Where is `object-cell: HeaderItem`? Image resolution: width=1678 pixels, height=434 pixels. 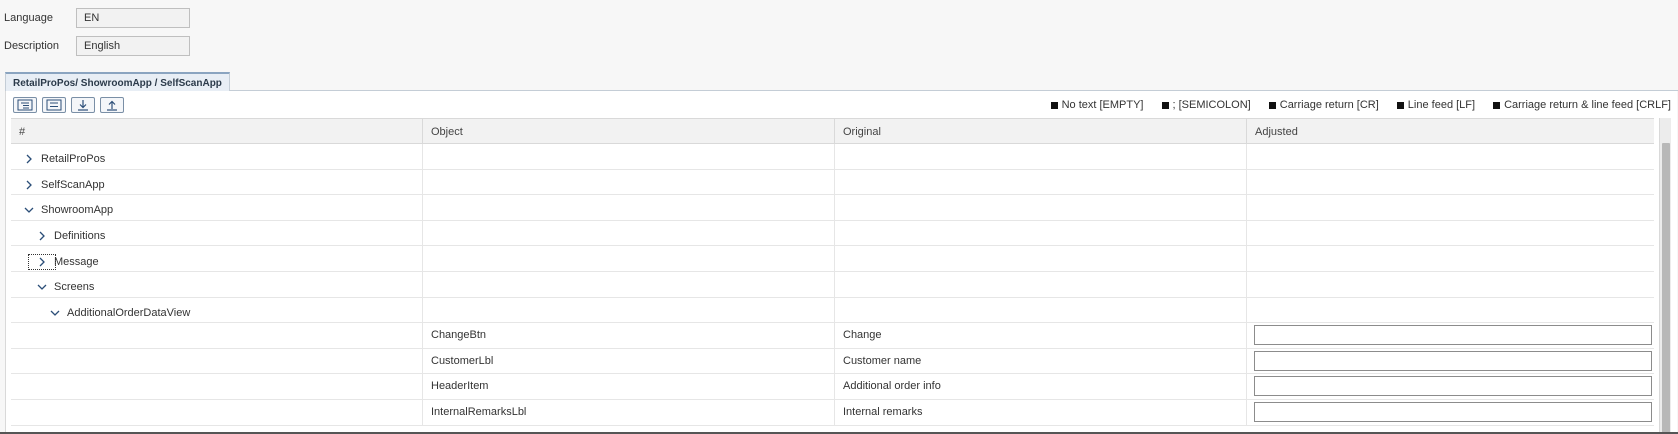
object-cell: HeaderItem is located at coordinates (629, 386).